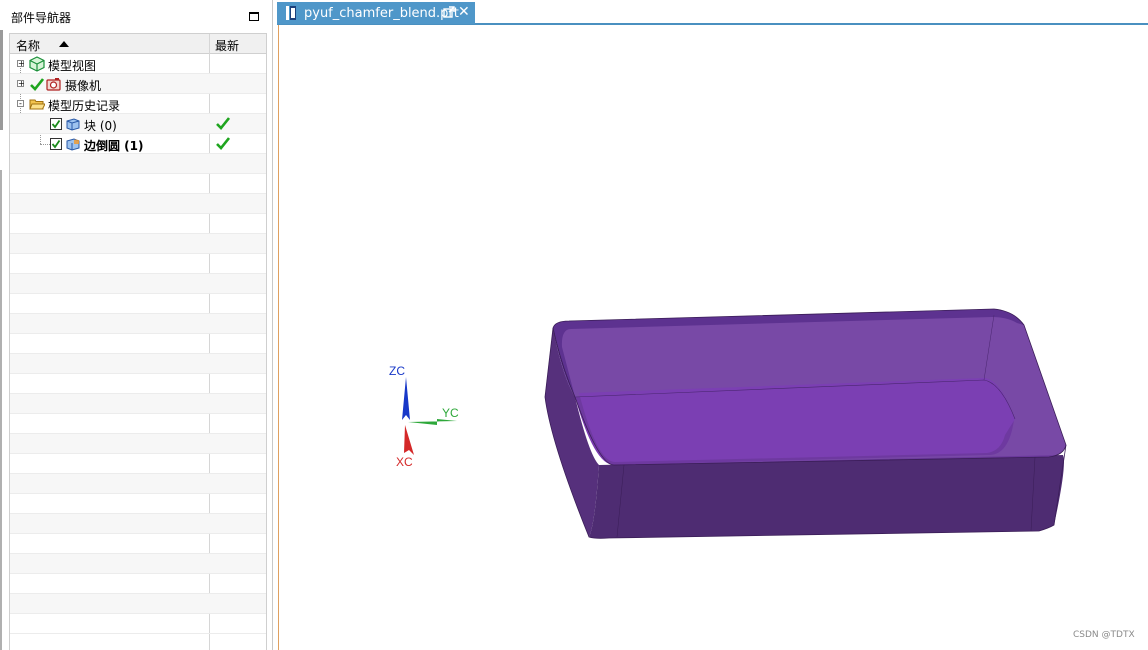  I want to click on popout-window-icon, so click(449, 12).